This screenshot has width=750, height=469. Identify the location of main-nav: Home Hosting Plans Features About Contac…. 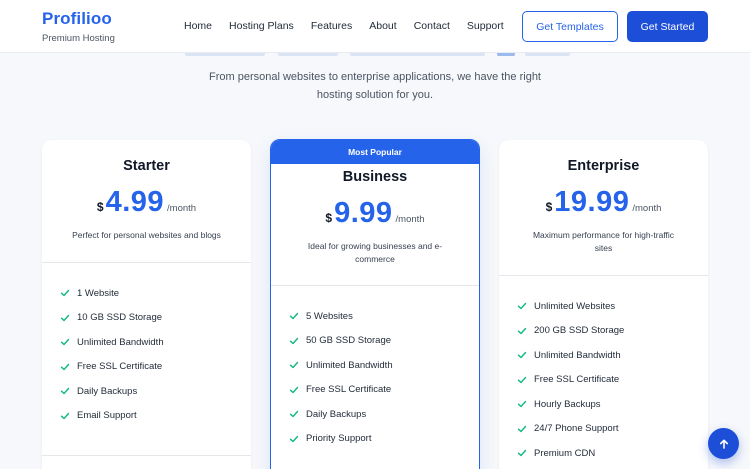
(352, 26).